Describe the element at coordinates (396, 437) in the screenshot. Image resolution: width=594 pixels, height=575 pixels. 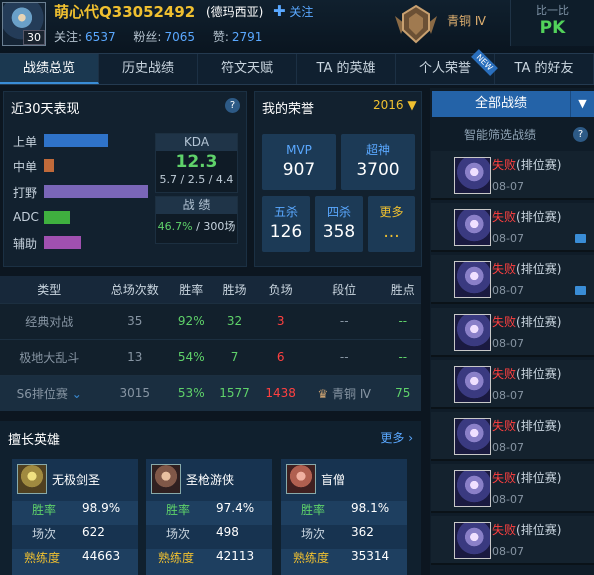
I see `more-link: 更多 ›` at that location.